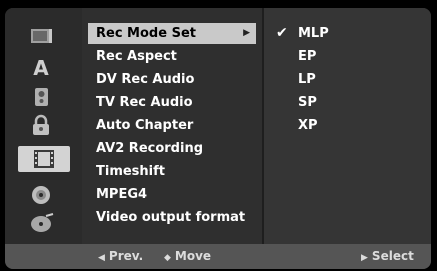  Describe the element at coordinates (246, 33) in the screenshot. I see `submenu-arrow-icon: ▶` at that location.